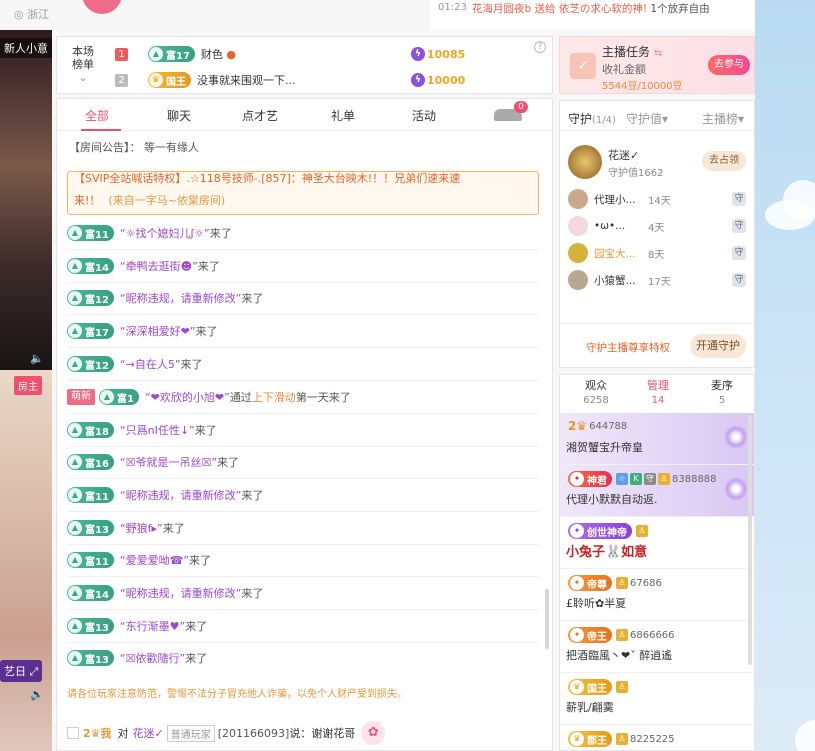 The height and width of the screenshot is (751, 815). What do you see at coordinates (300, 733) in the screenshot?
I see `say-label: 说：` at bounding box center [300, 733].